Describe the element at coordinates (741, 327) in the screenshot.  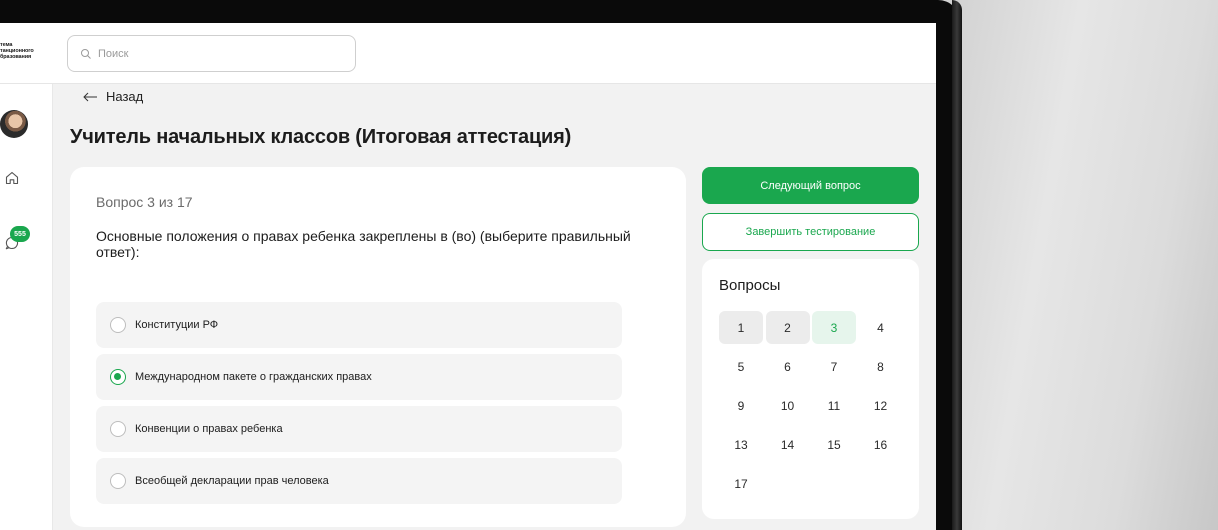
I see `question-number: 1` at that location.